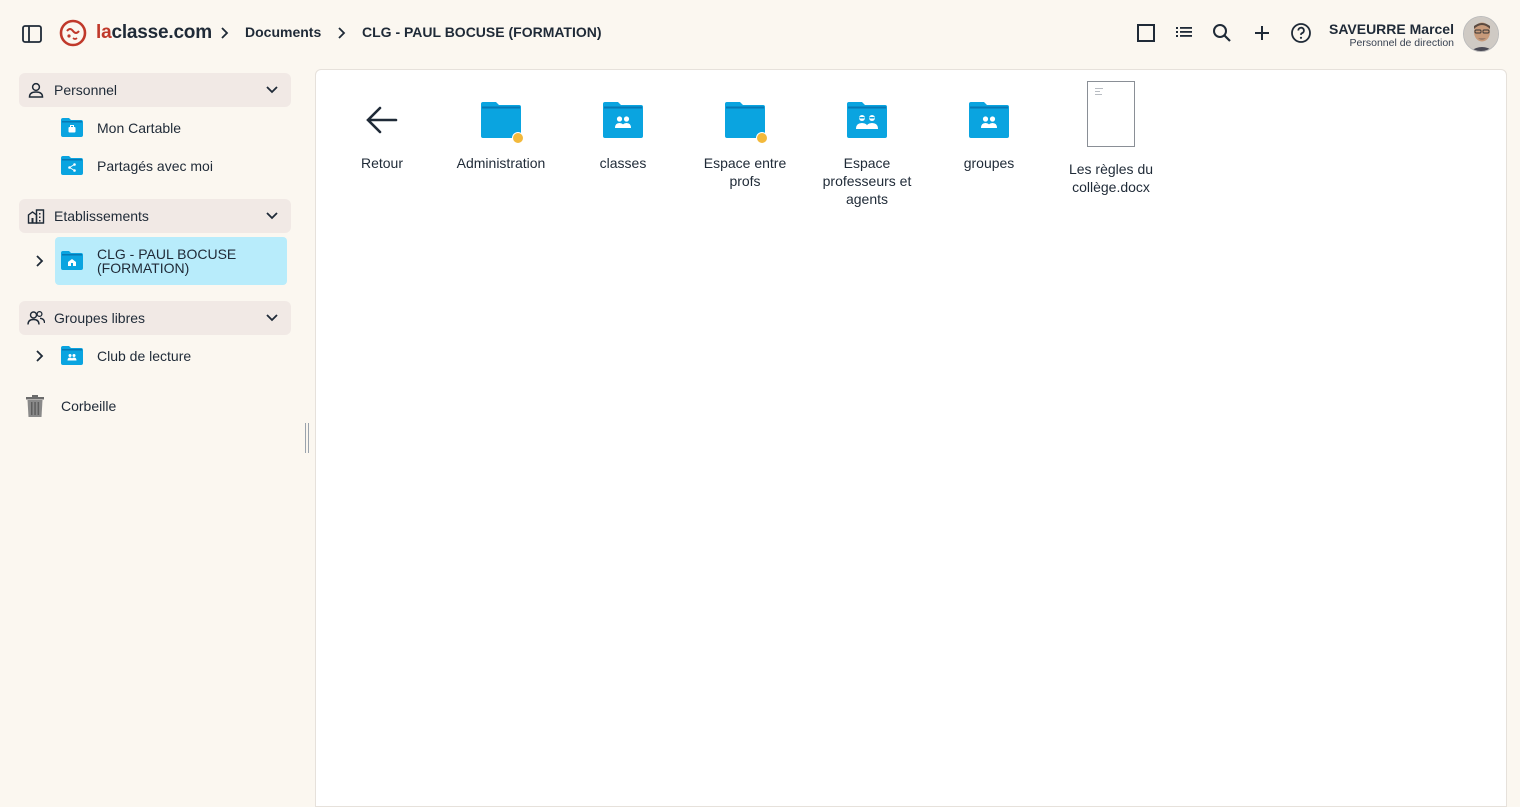 The image size is (1520, 807). What do you see at coordinates (86, 90) in the screenshot?
I see `section-personnel-label: Personnel` at bounding box center [86, 90].